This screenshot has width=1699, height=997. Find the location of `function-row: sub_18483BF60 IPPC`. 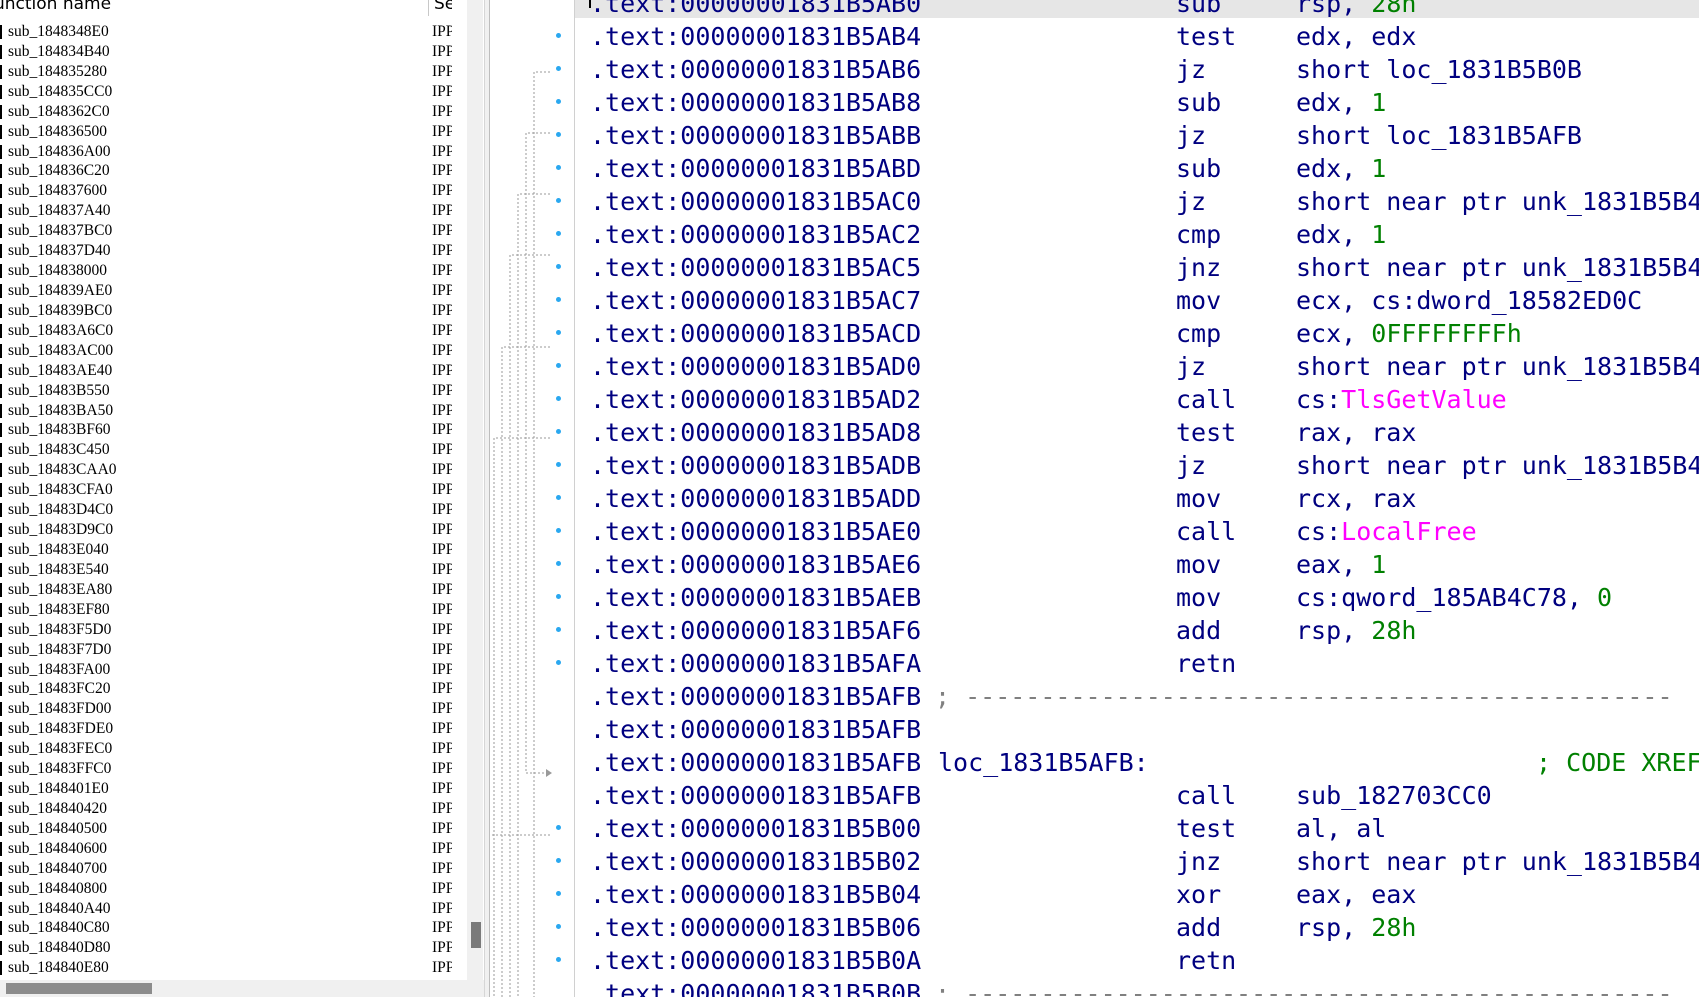

function-row: sub_18483BF60 IPPC is located at coordinates (226, 430).